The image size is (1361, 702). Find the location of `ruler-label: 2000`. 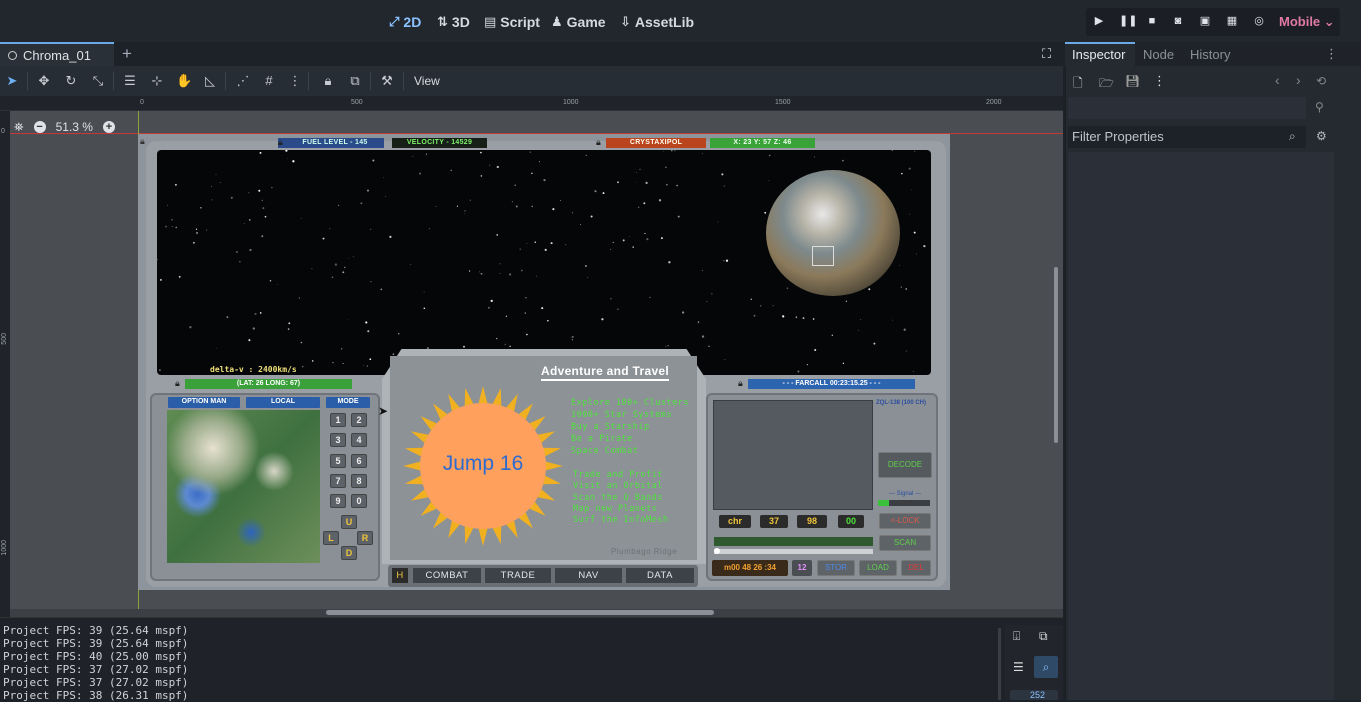

ruler-label: 2000 is located at coordinates (994, 102).